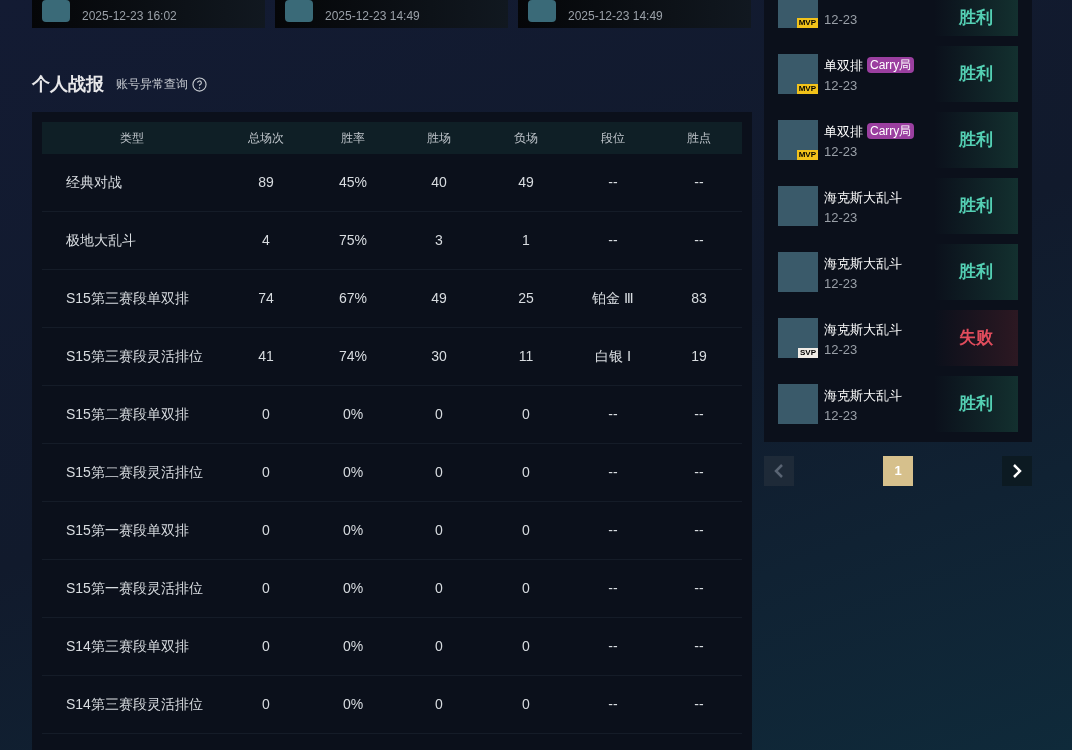 This screenshot has height=750, width=1072. I want to click on column-header: 类型, so click(132, 138).